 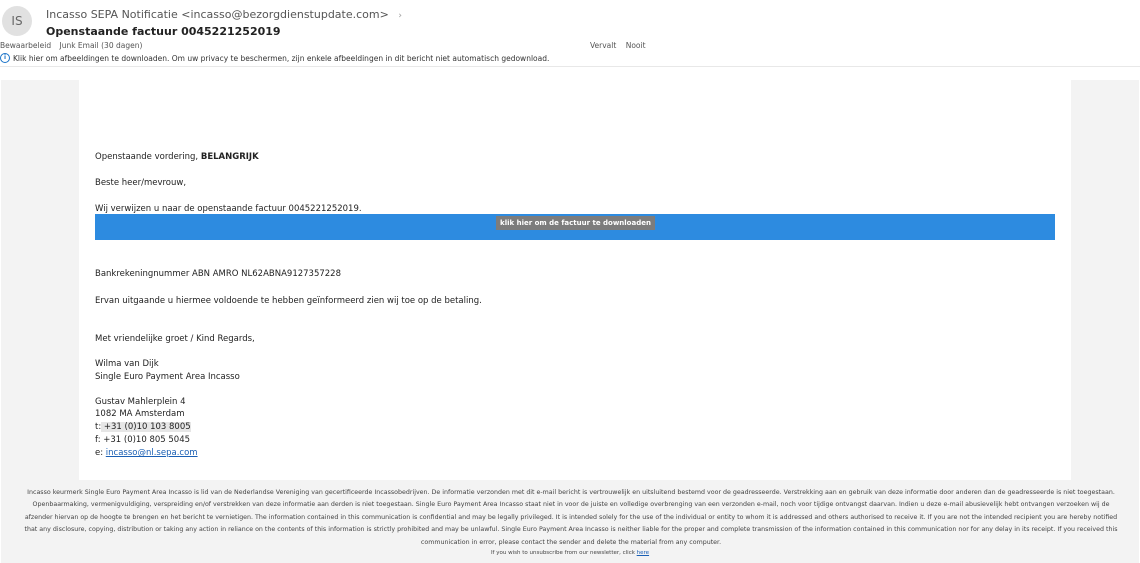 I want to click on regards: Met vriendelijke groet / Kind Regards,, so click(x=175, y=339).